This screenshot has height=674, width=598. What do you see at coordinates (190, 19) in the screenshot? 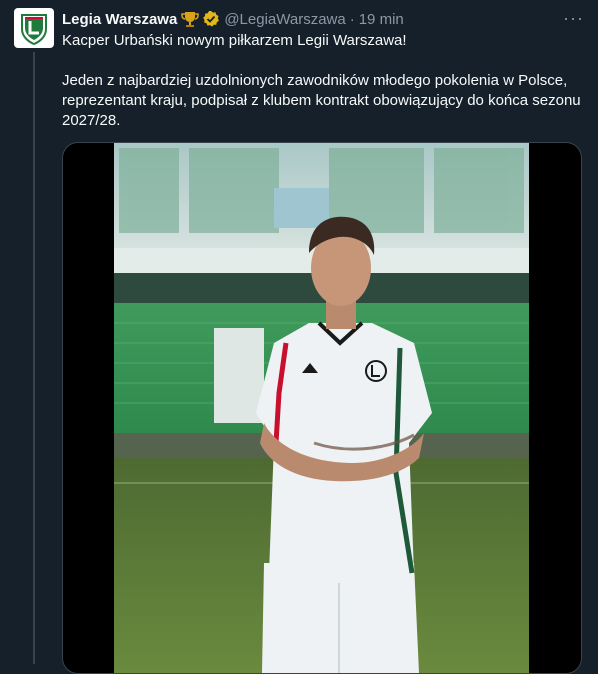
I see `trophy-icon` at bounding box center [190, 19].